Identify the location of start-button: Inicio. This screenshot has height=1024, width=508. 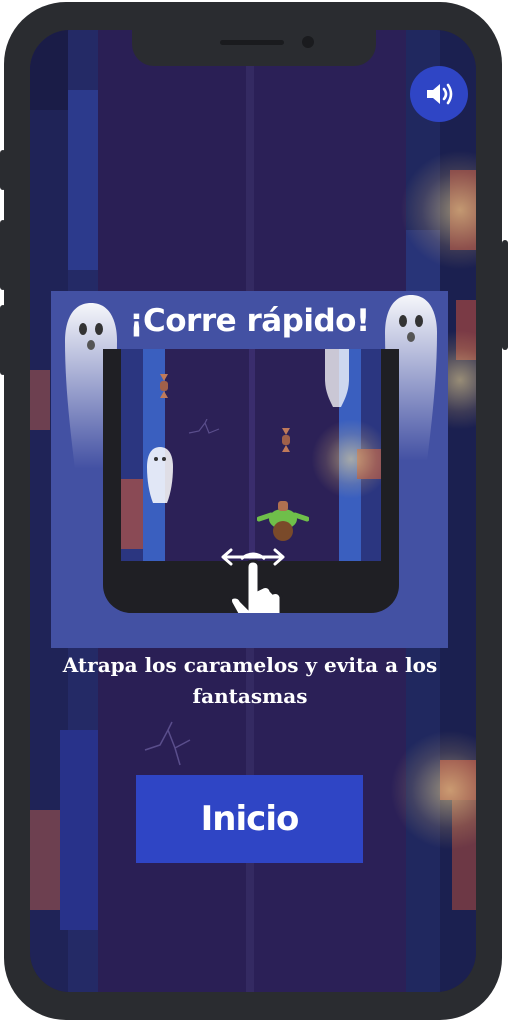
(249, 819).